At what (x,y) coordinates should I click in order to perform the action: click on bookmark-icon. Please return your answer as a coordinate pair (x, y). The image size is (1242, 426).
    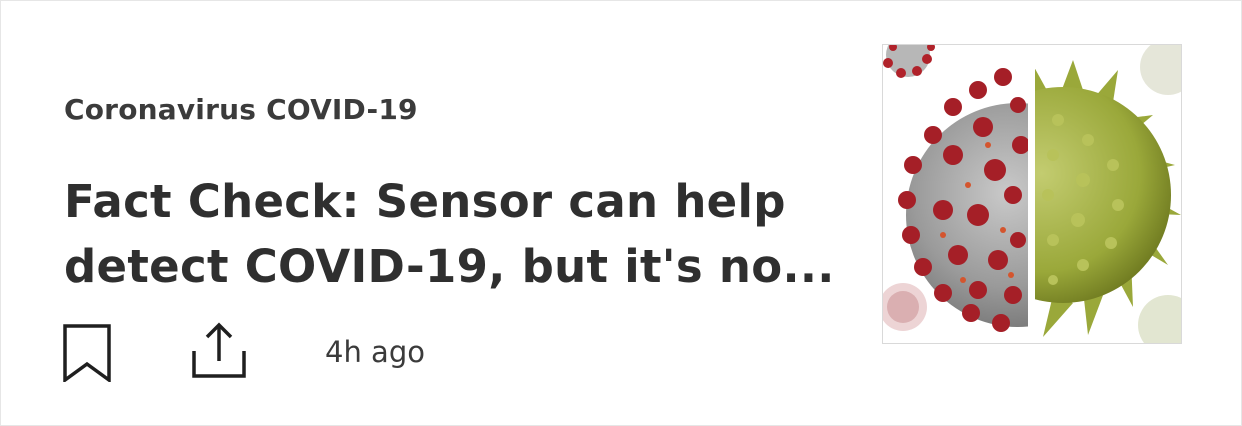
    Looking at the image, I should click on (87, 354).